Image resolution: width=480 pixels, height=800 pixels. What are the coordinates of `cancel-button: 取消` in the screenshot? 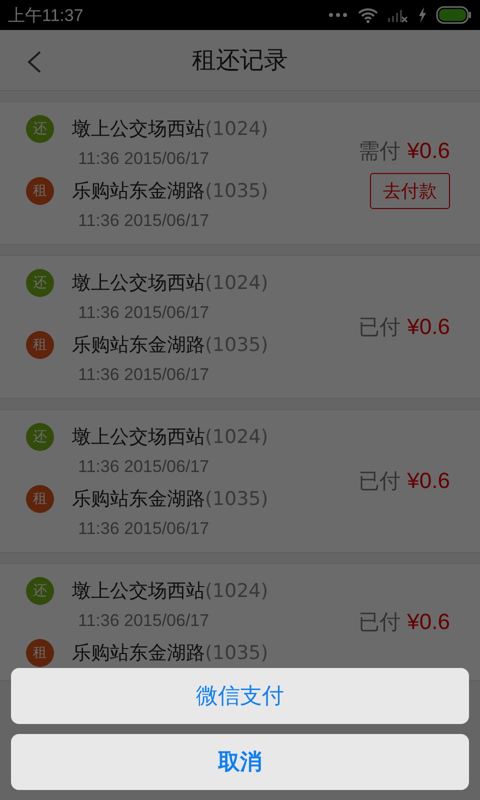 It's located at (240, 762).